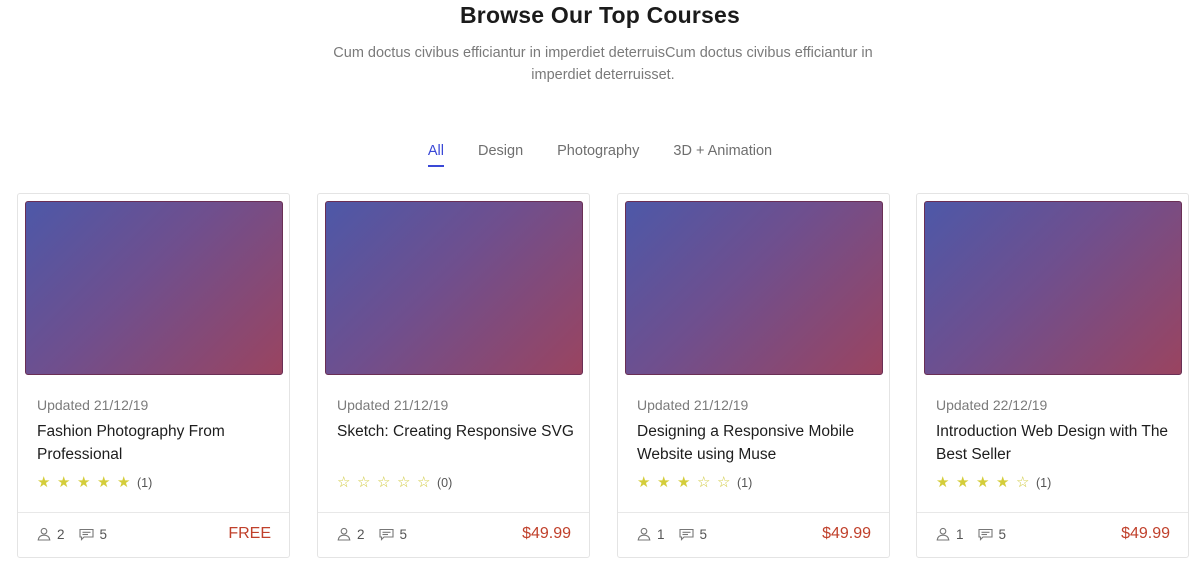  I want to click on section-title: Browse Our Top Courses, so click(600, 15).